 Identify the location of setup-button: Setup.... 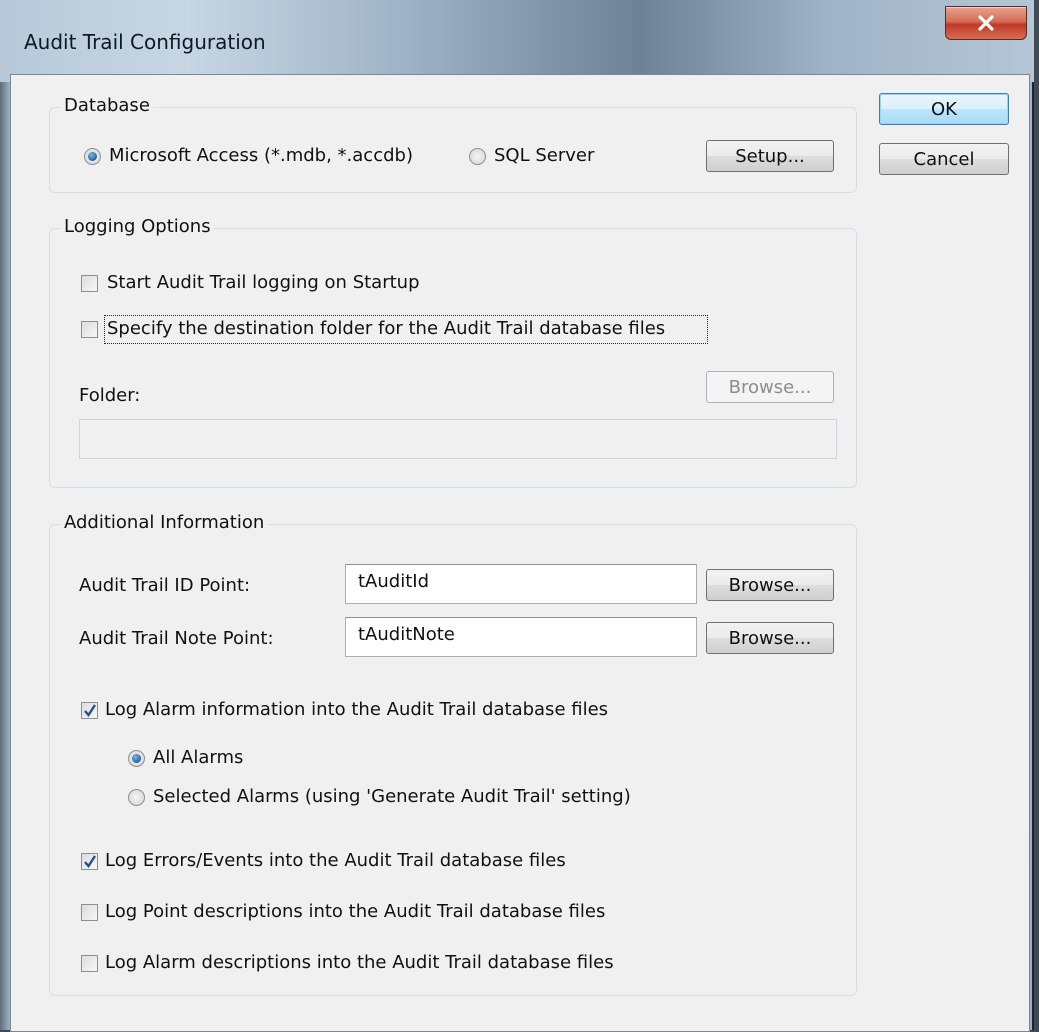
(770, 156).